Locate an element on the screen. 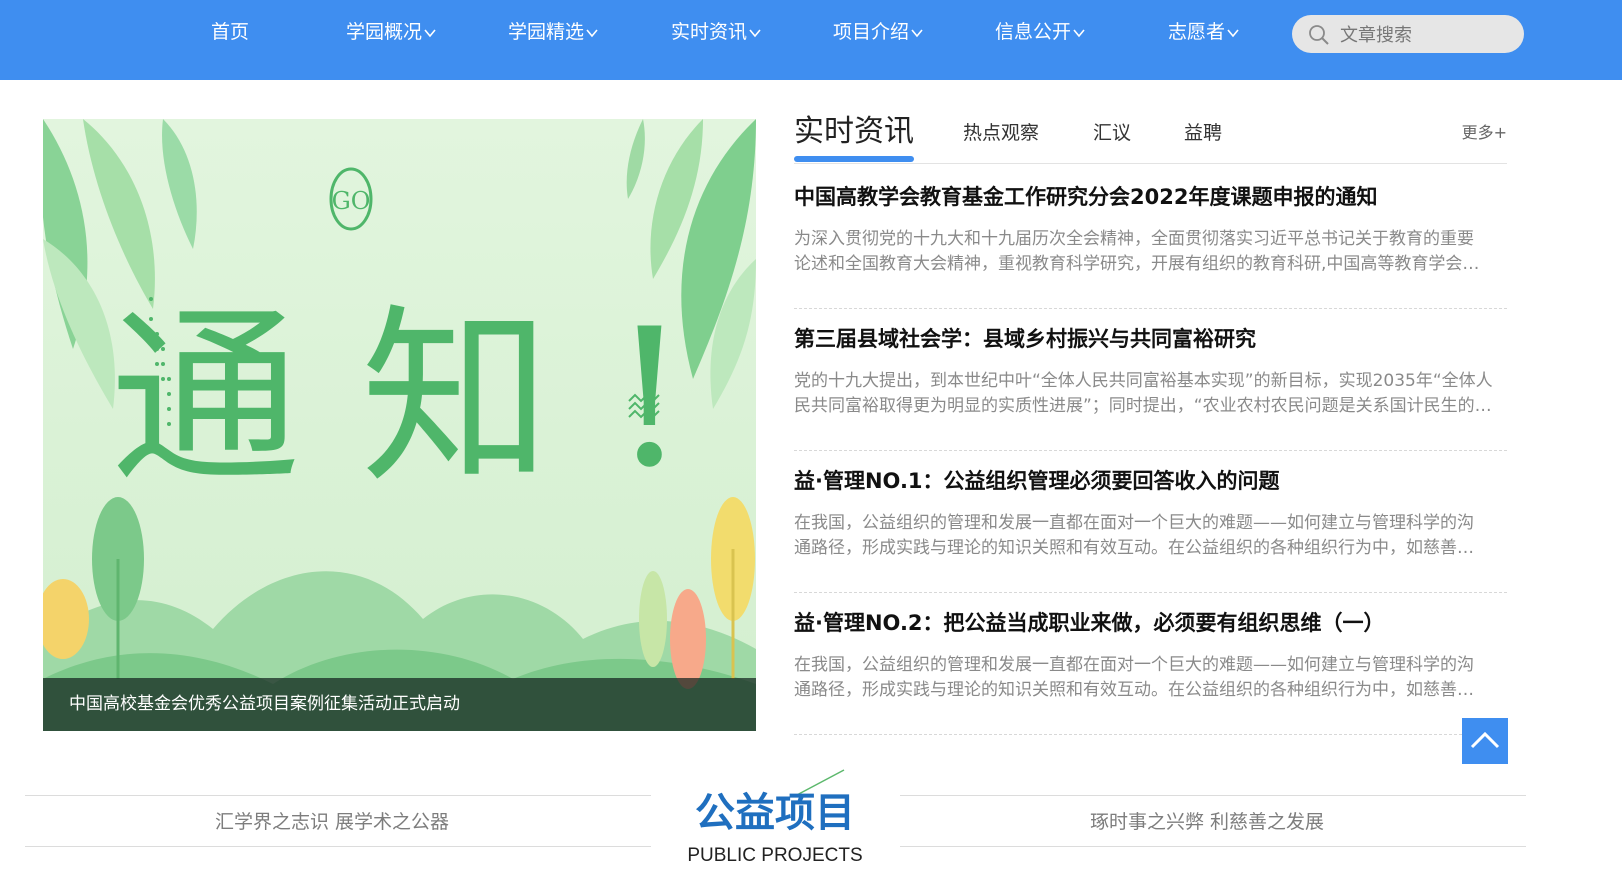  banner-headline: 通 知 ! is located at coordinates (398, 398).